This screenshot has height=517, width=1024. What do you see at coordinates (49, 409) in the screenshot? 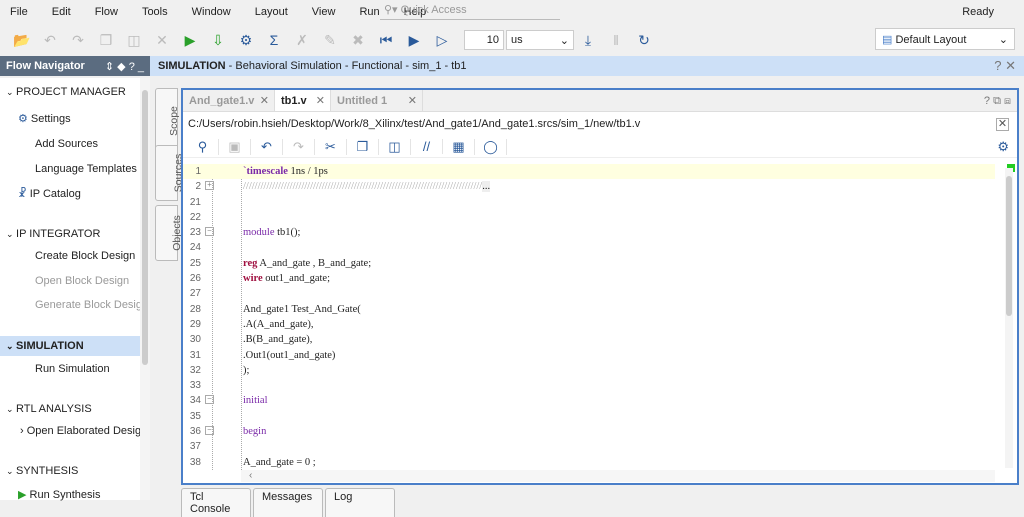
I see `nav-section-rtl-analysis: ⌄ RTL ANALYSIS` at bounding box center [49, 409].